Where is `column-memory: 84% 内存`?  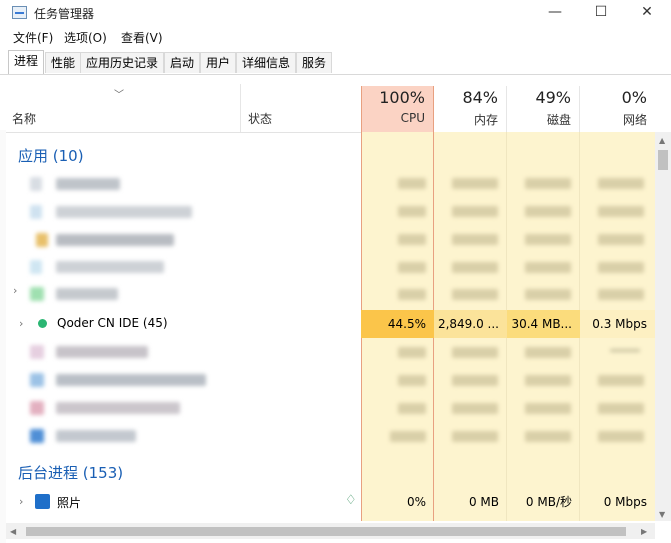
column-memory: 84% 内存 is located at coordinates (470, 109).